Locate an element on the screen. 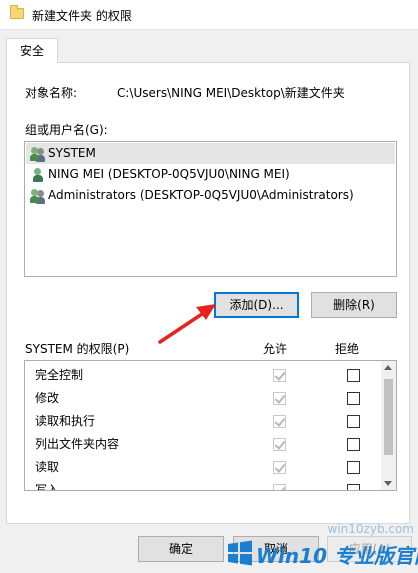 This screenshot has width=418, height=573. permissions-label: SYSTEM 的权限(P) is located at coordinates (77, 349).